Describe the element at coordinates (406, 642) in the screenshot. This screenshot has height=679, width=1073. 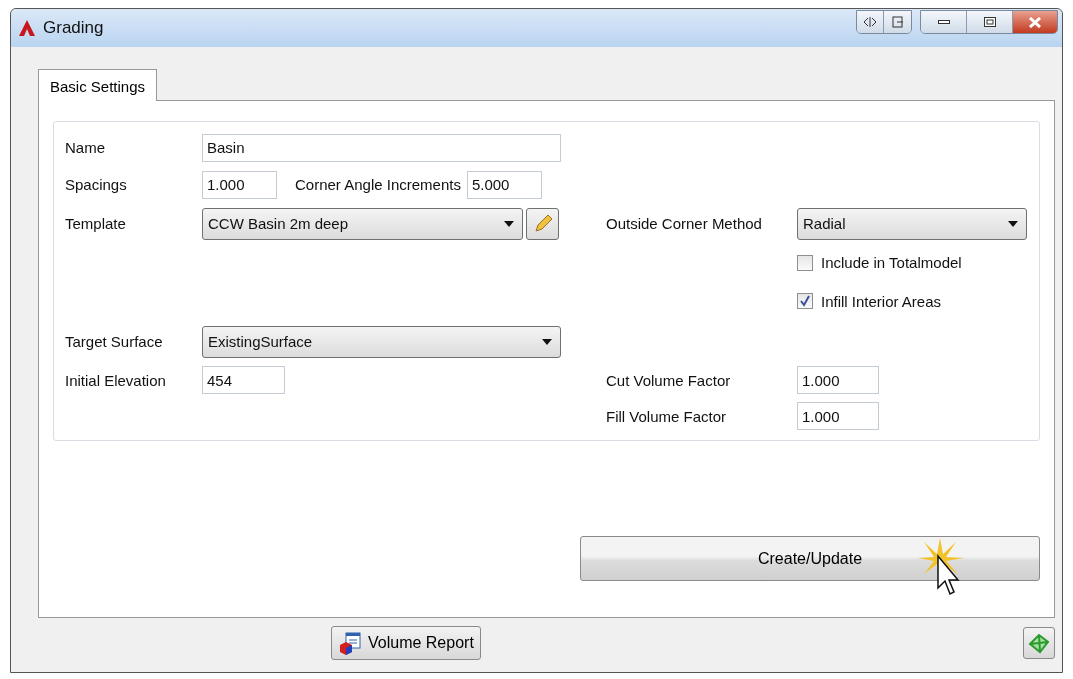
I see `volume-report-button: Volume Report` at that location.